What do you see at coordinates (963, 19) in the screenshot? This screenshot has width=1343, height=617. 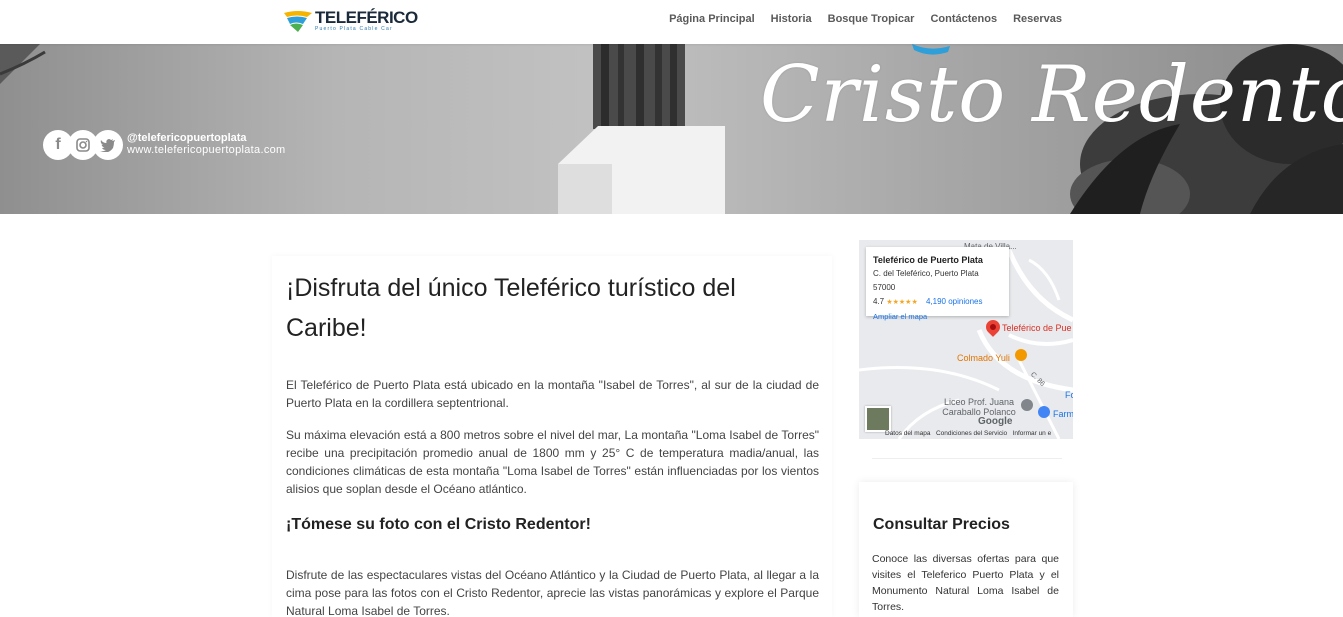 I see `nav-contactenos: Contáctenos` at bounding box center [963, 19].